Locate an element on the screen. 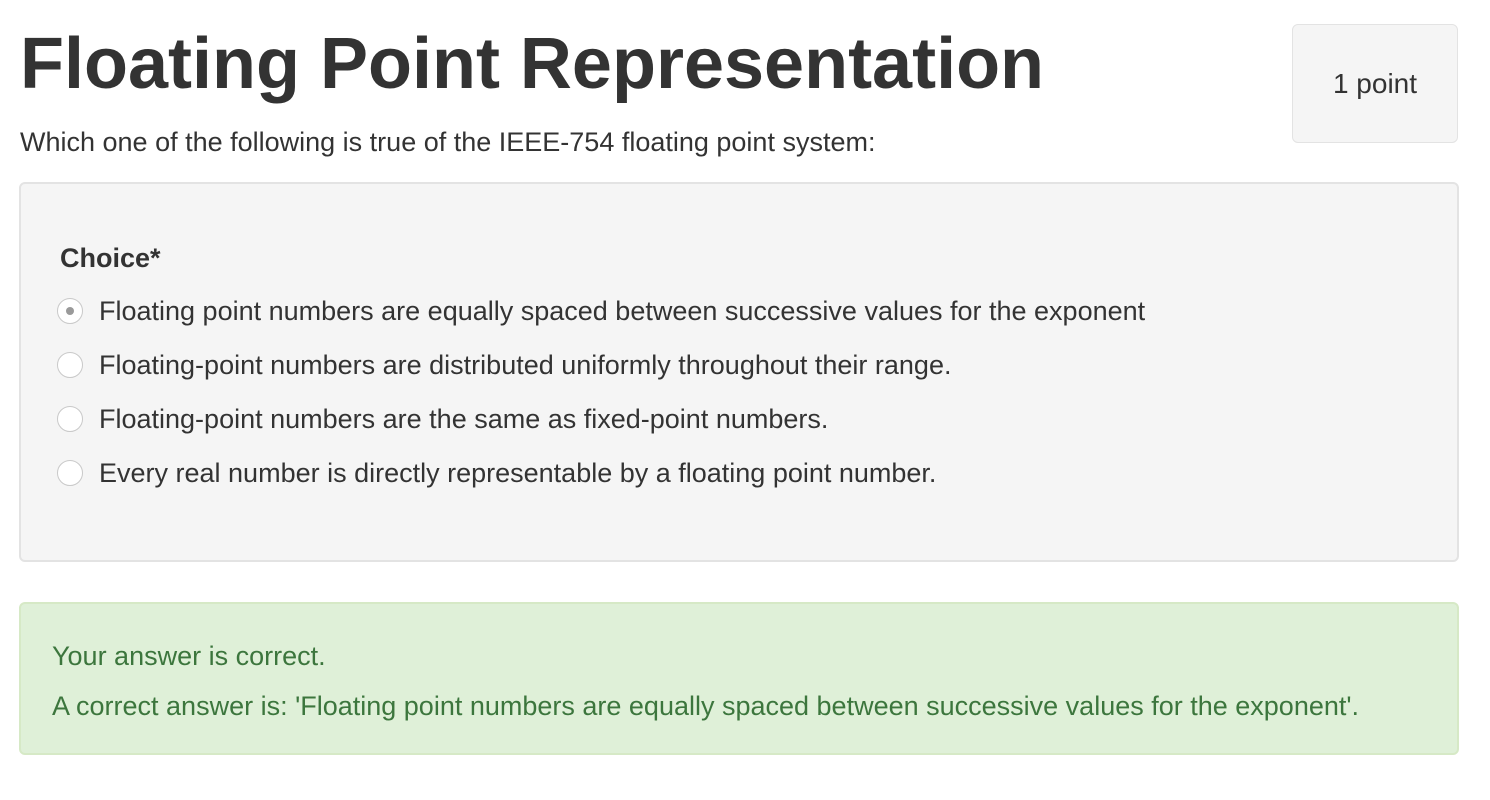 Image resolution: width=1490 pixels, height=800 pixels. points-label: 1 point is located at coordinates (1375, 83).